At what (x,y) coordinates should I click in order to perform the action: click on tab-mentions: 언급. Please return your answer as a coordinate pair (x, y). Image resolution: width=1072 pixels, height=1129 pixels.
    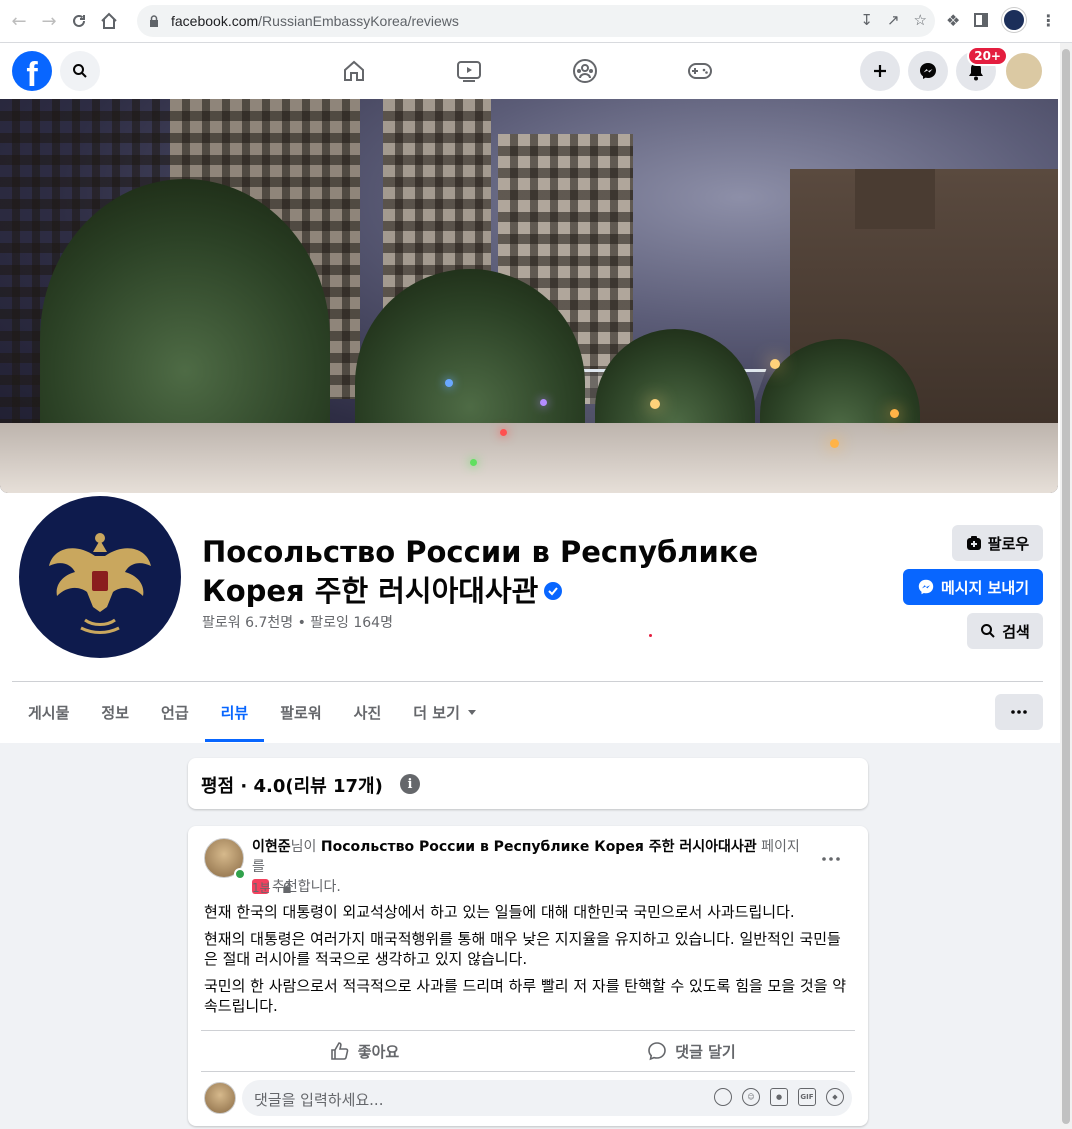
    Looking at the image, I should click on (175, 712).